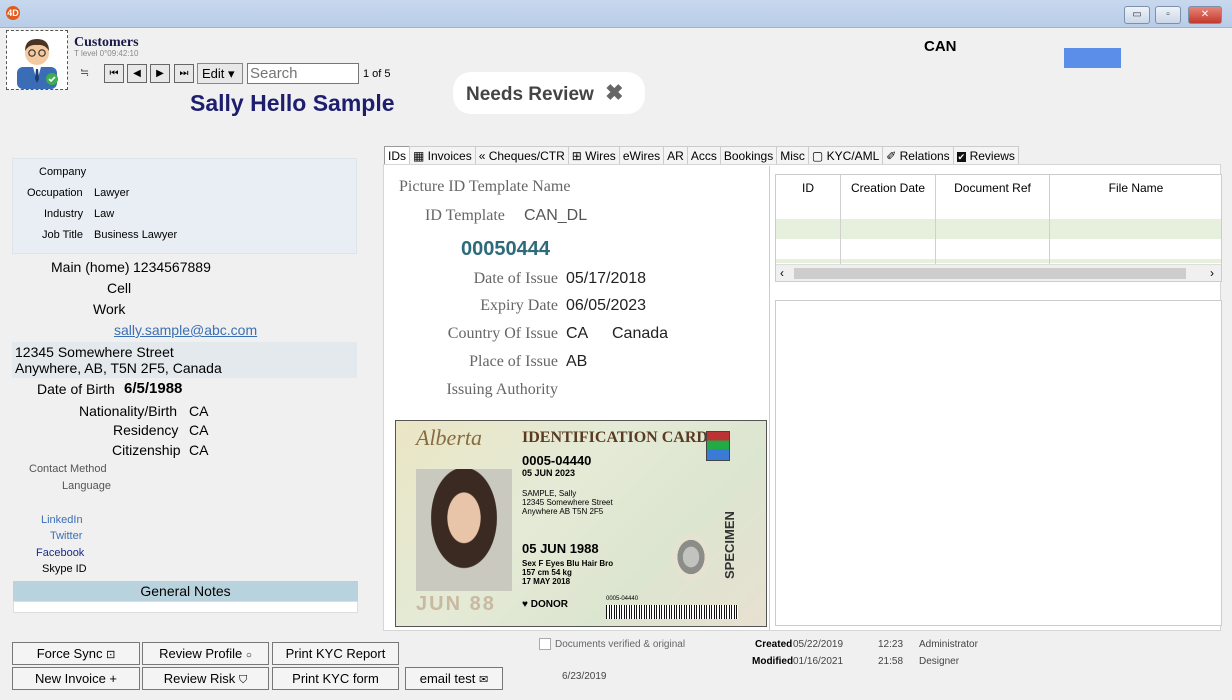  I want to click on dob-value: 6/5/1988, so click(153, 388).